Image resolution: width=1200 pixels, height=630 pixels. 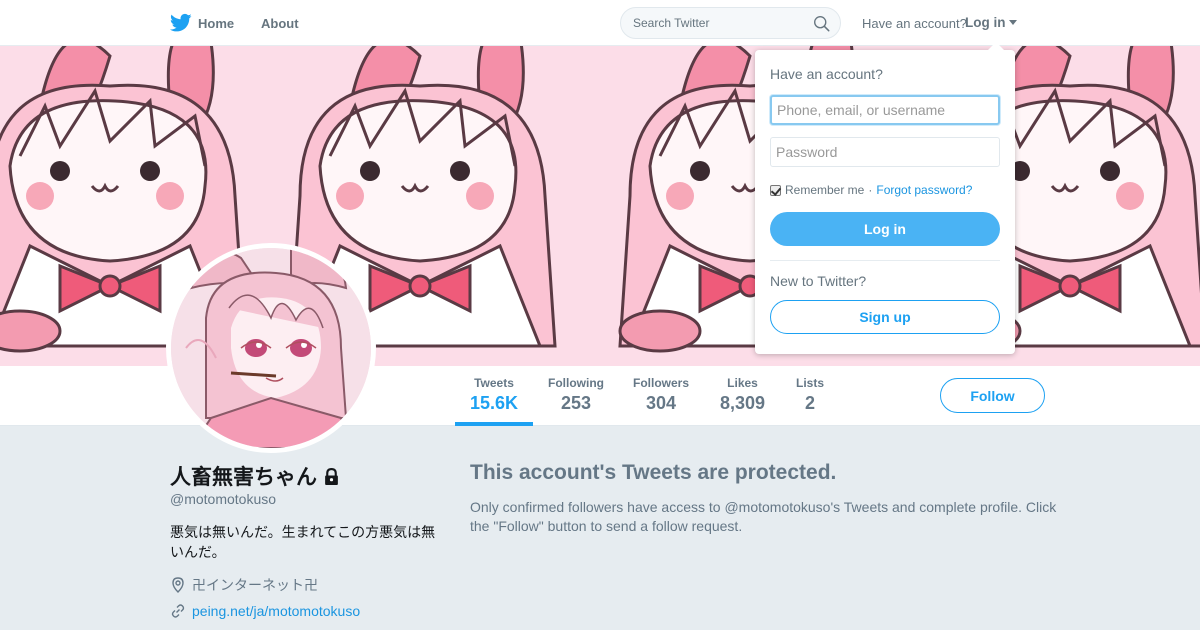 What do you see at coordinates (600, 23) in the screenshot?
I see `top-navigation: Home About Have an account? Log in` at bounding box center [600, 23].